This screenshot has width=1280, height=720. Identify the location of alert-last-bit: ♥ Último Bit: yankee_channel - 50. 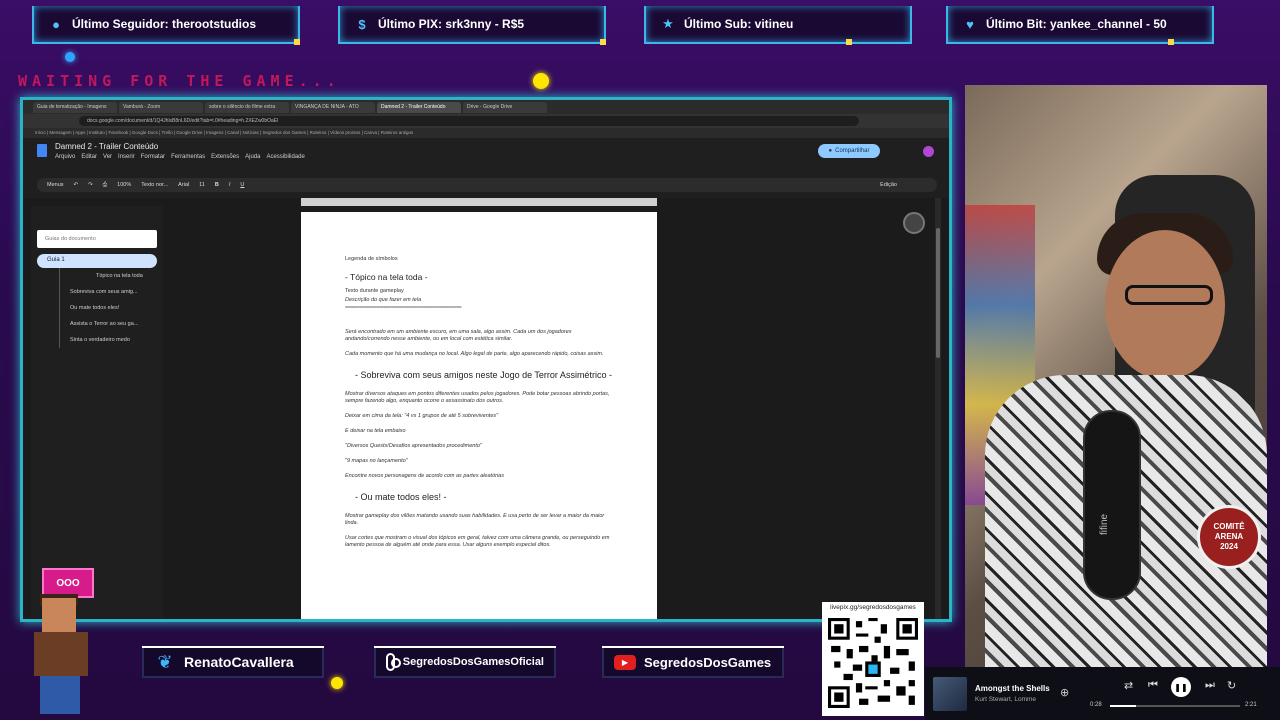
(1080, 25).